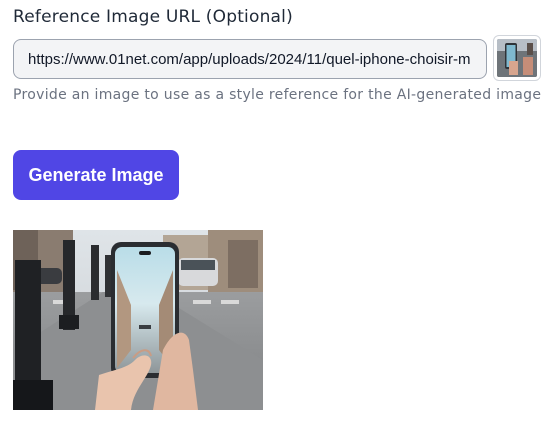 The height and width of the screenshot is (430, 556). What do you see at coordinates (250, 59) in the screenshot?
I see `reference-url-input` at bounding box center [250, 59].